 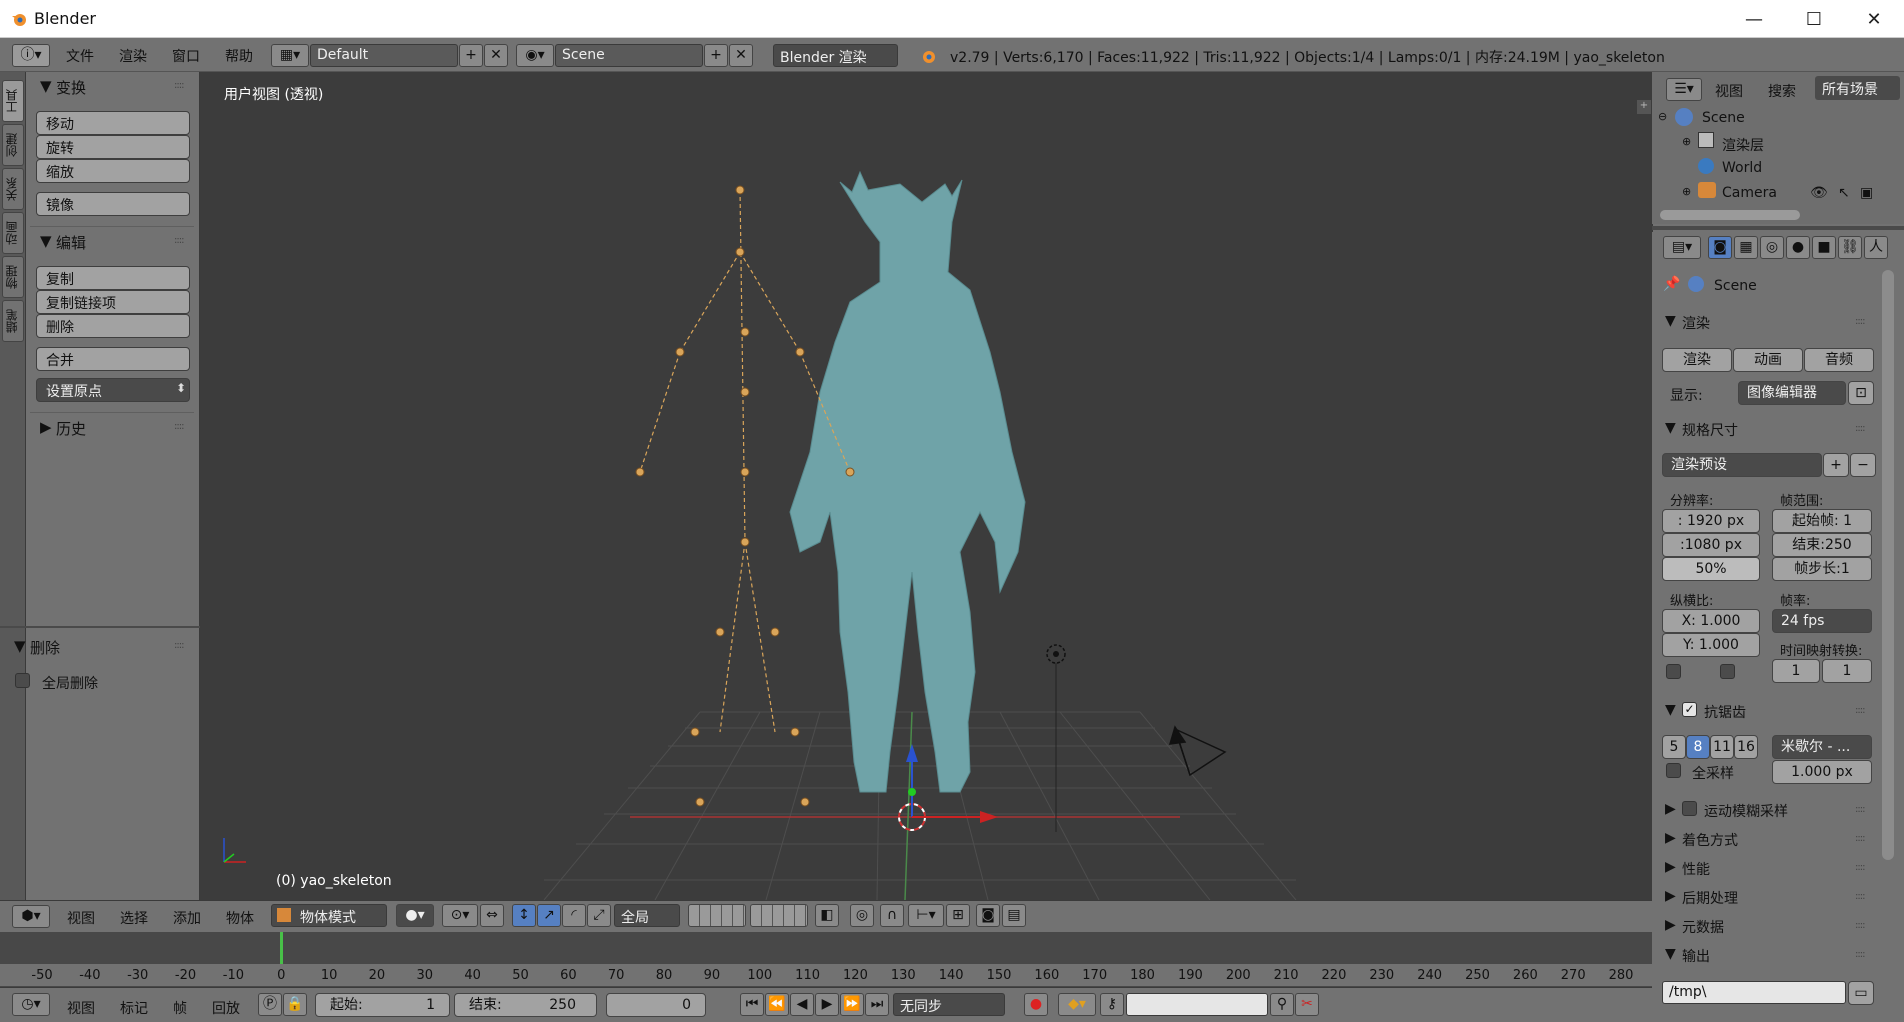 What do you see at coordinates (1725, 712) in the screenshot?
I see `panel-antialias-title: 抗锯齿` at bounding box center [1725, 712].